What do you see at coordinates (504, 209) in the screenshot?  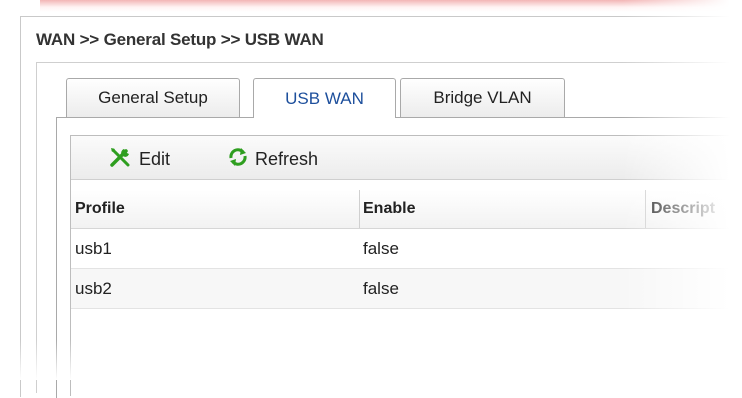 I see `column-header-enable: Enable` at bounding box center [504, 209].